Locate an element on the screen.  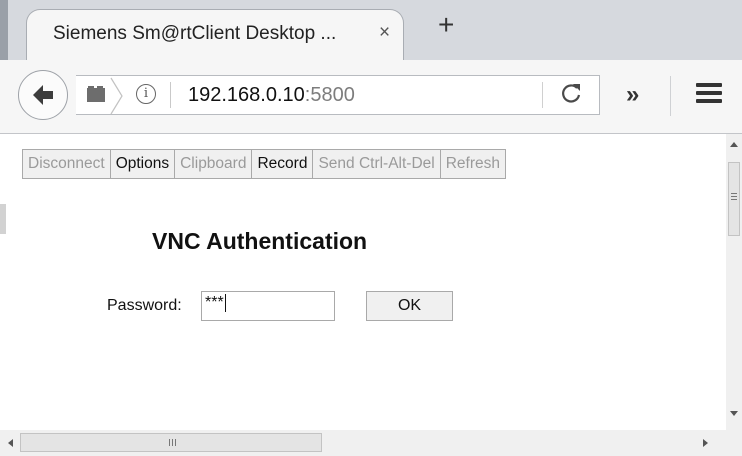
scroll-up-icon is located at coordinates (734, 144).